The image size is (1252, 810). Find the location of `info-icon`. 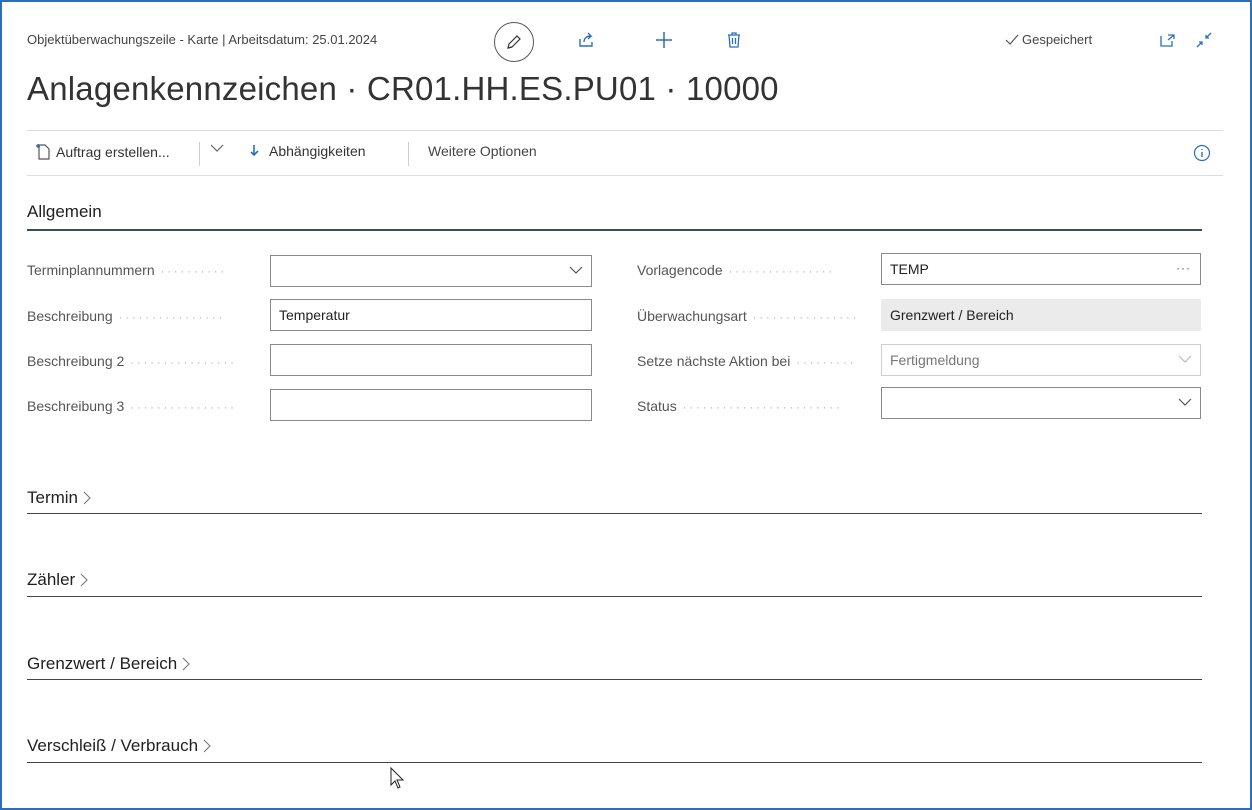

info-icon is located at coordinates (1202, 153).